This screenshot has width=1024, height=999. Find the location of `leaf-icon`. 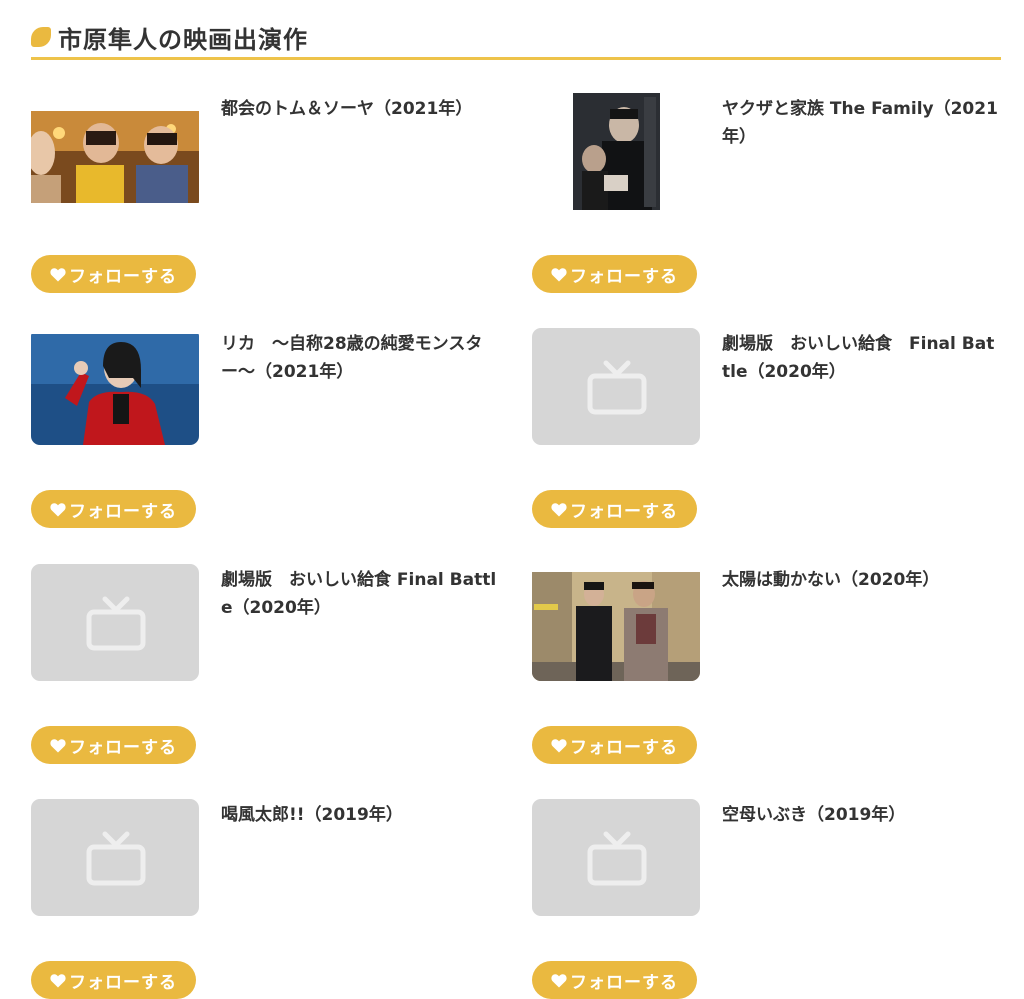

leaf-icon is located at coordinates (41, 37).